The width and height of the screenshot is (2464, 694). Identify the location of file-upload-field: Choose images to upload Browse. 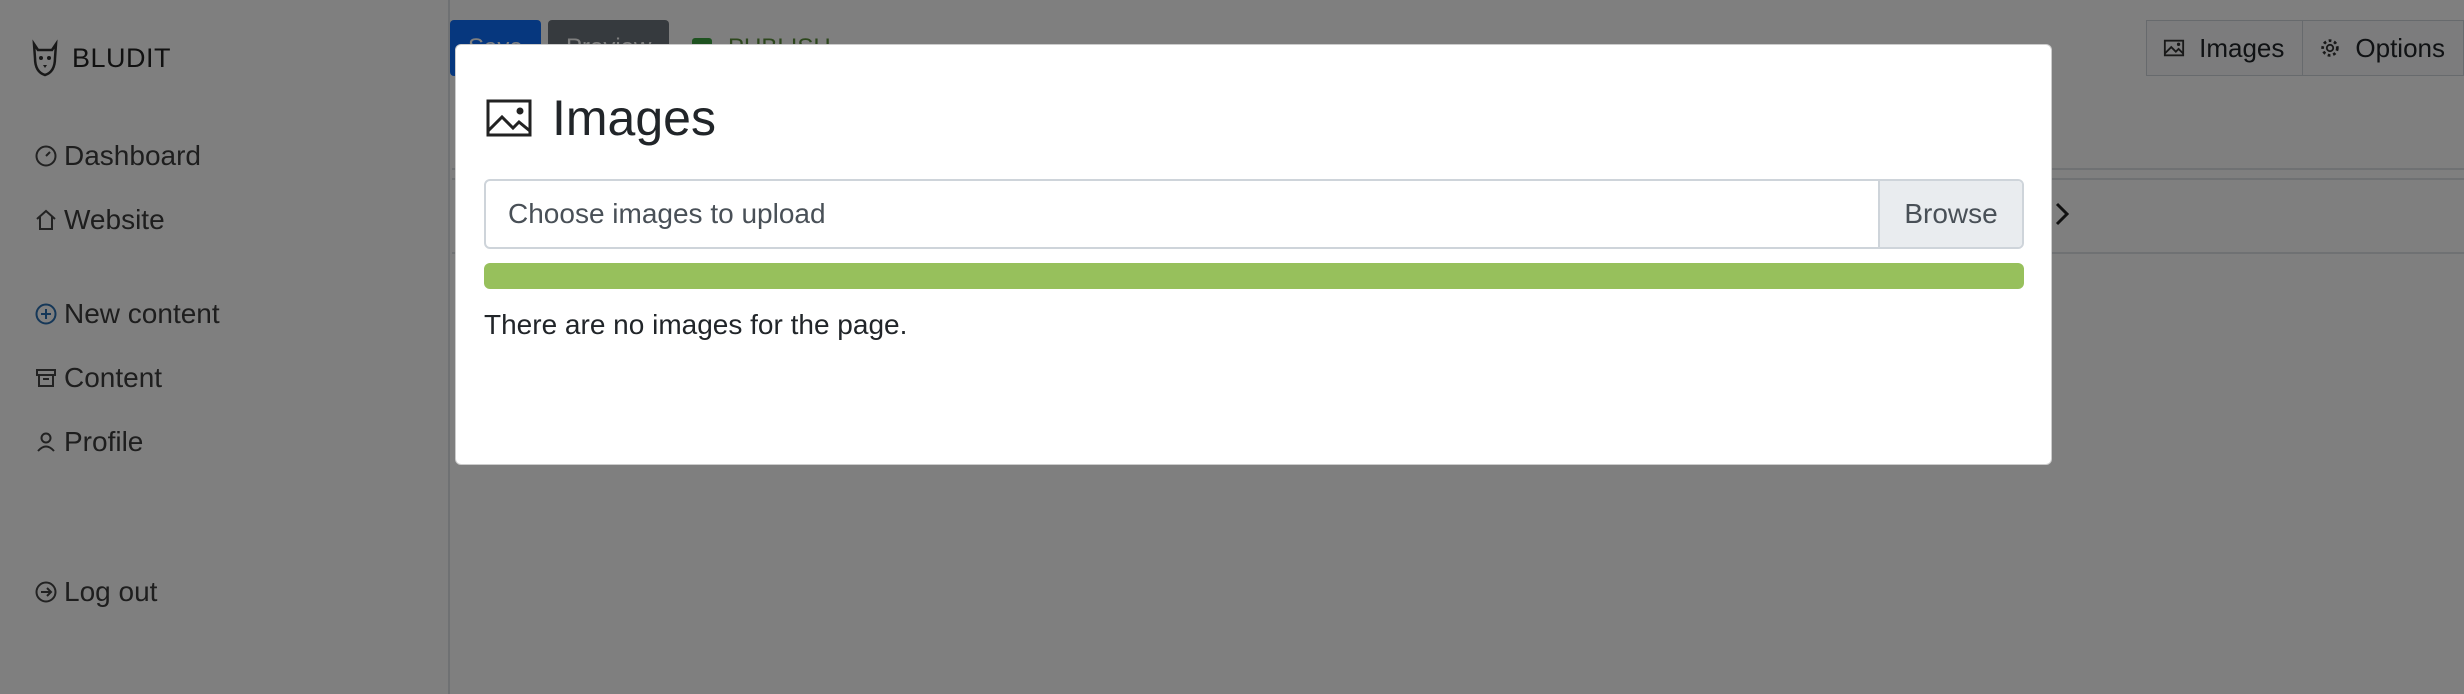
(1254, 214).